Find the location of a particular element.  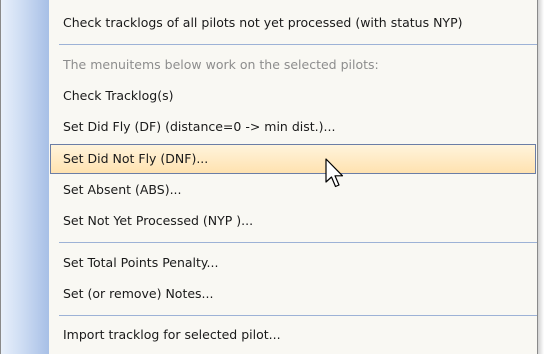

menu-item-label: Check Tracklog(s) is located at coordinates (118, 95).